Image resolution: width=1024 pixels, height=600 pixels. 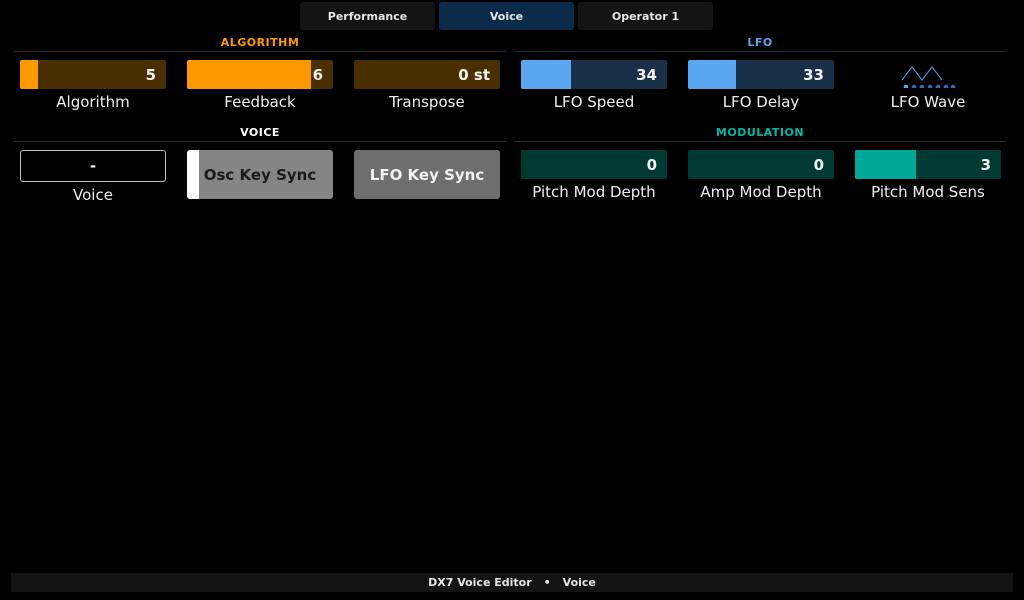 I want to click on osc-key-sync-on-indicator, so click(x=193, y=174).